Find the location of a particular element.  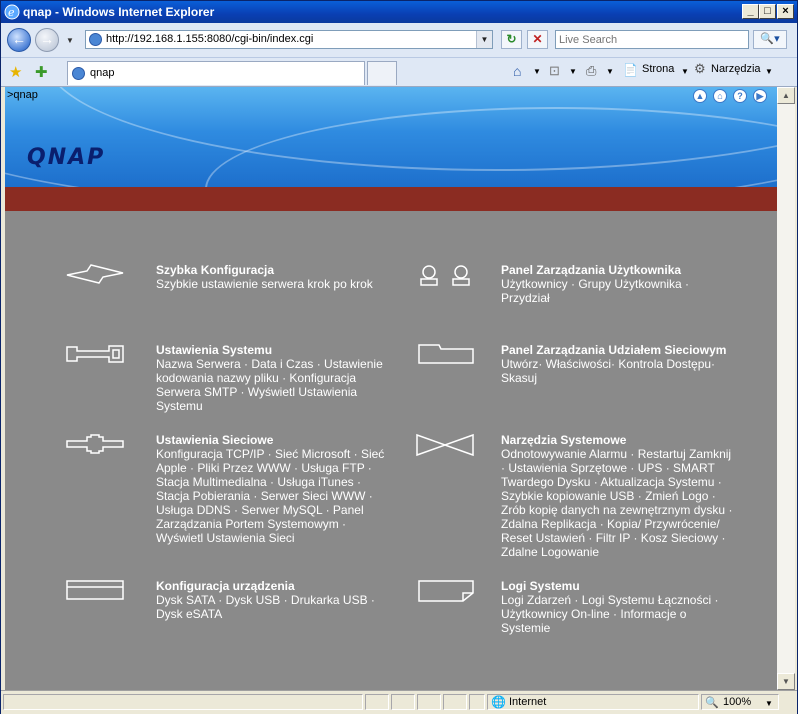

section-title: Panel Zarządzania Użytkownika is located at coordinates (616, 270).